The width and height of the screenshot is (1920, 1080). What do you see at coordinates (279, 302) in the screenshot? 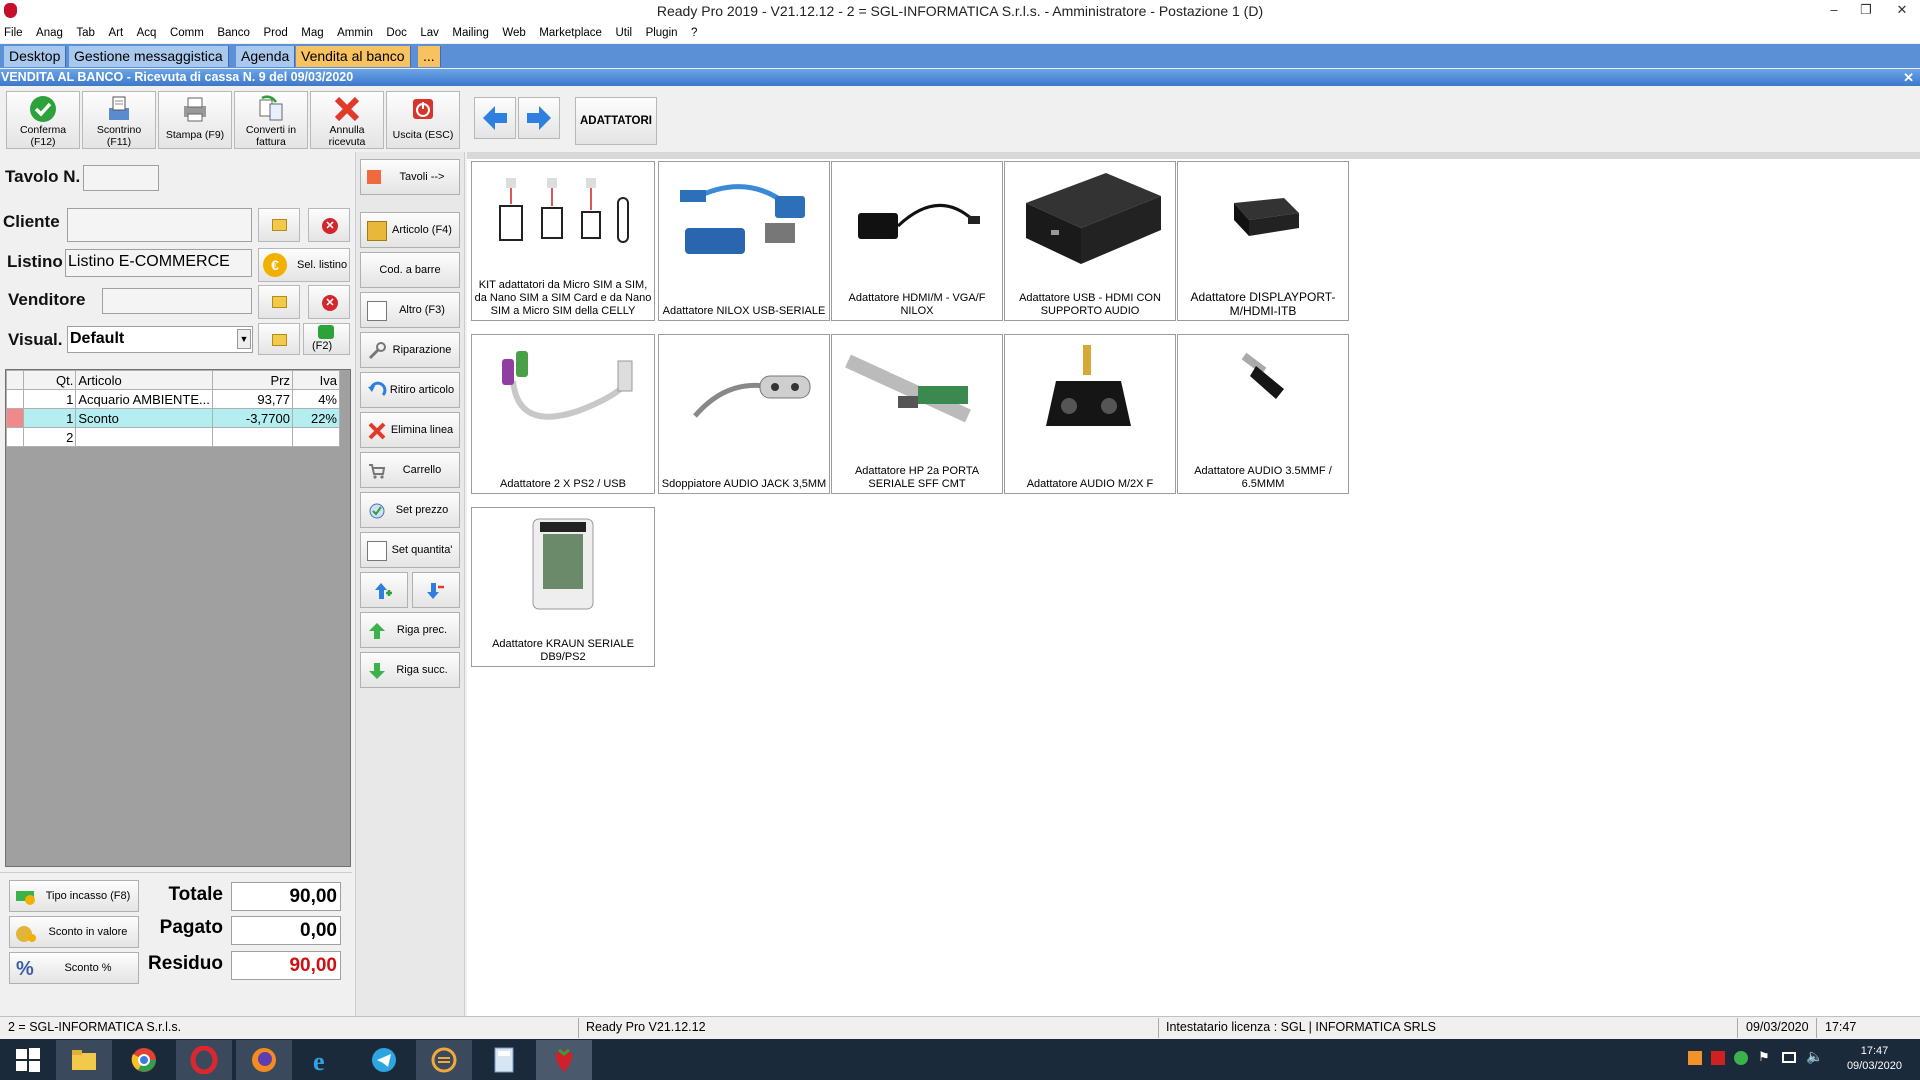
I see `venditore-browse-button` at bounding box center [279, 302].